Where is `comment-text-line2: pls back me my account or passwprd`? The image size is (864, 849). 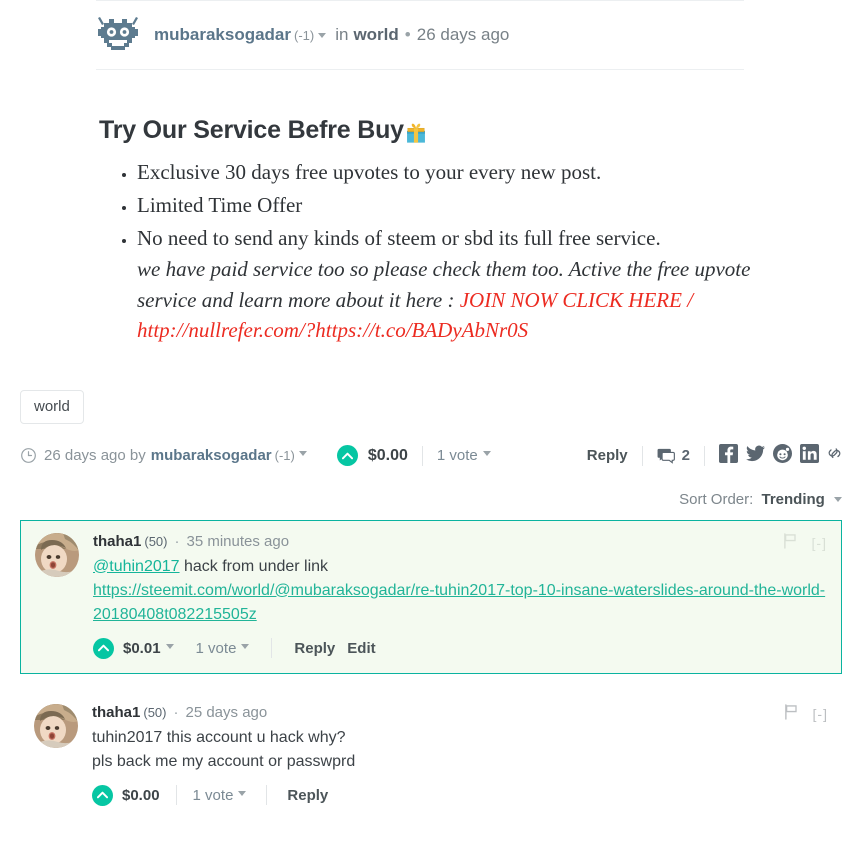 comment-text-line2: pls back me my account or passwprd is located at coordinates (224, 761).